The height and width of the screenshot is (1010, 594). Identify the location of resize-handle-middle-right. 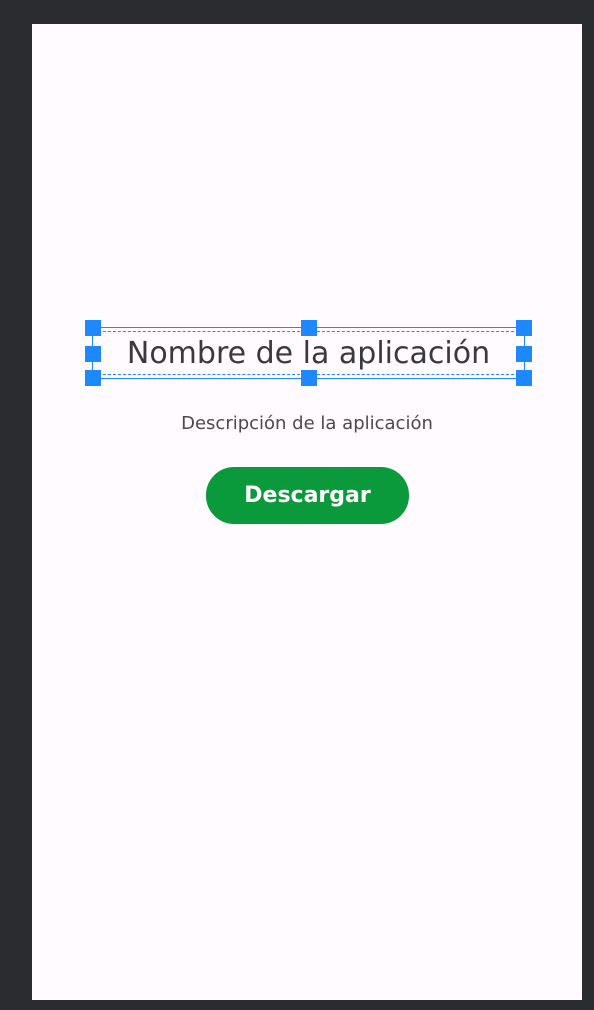
(524, 354).